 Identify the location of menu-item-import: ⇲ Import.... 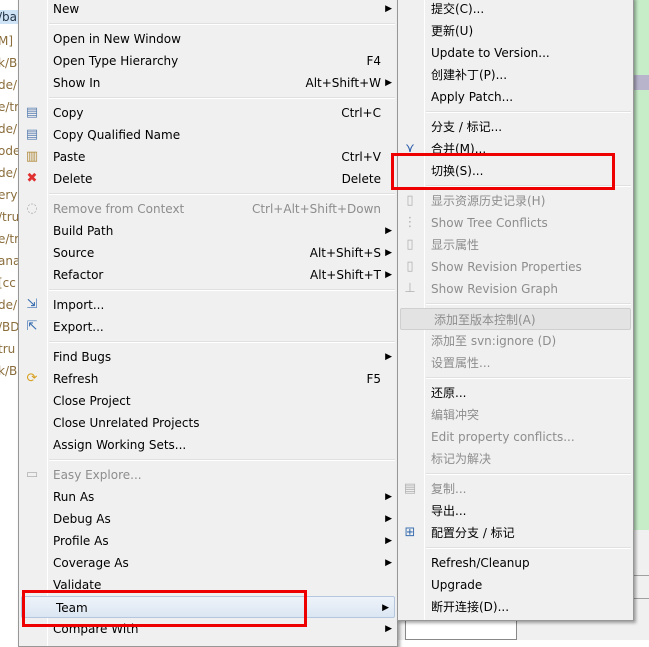
(208, 305).